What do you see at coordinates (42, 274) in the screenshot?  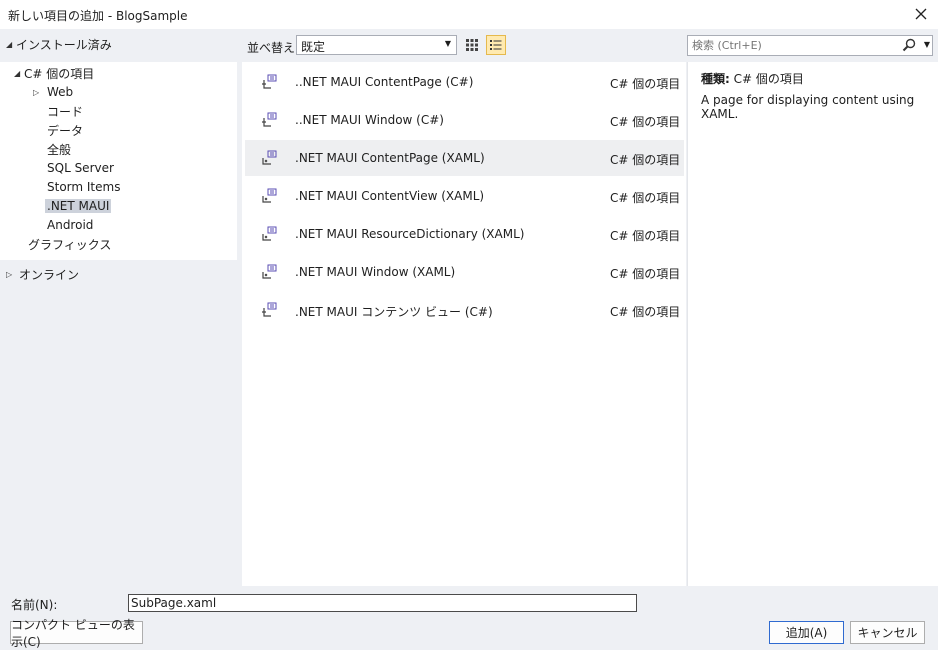 I see `tree-node-online: ▷ オンライン` at bounding box center [42, 274].